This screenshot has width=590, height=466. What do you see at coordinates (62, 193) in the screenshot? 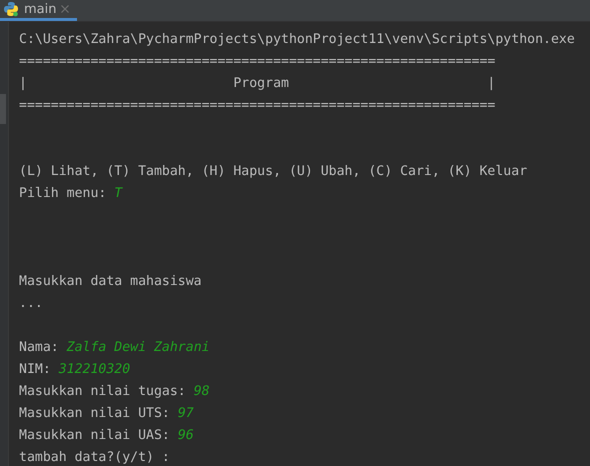
I see `prompt-label: Pilih menu:` at bounding box center [62, 193].